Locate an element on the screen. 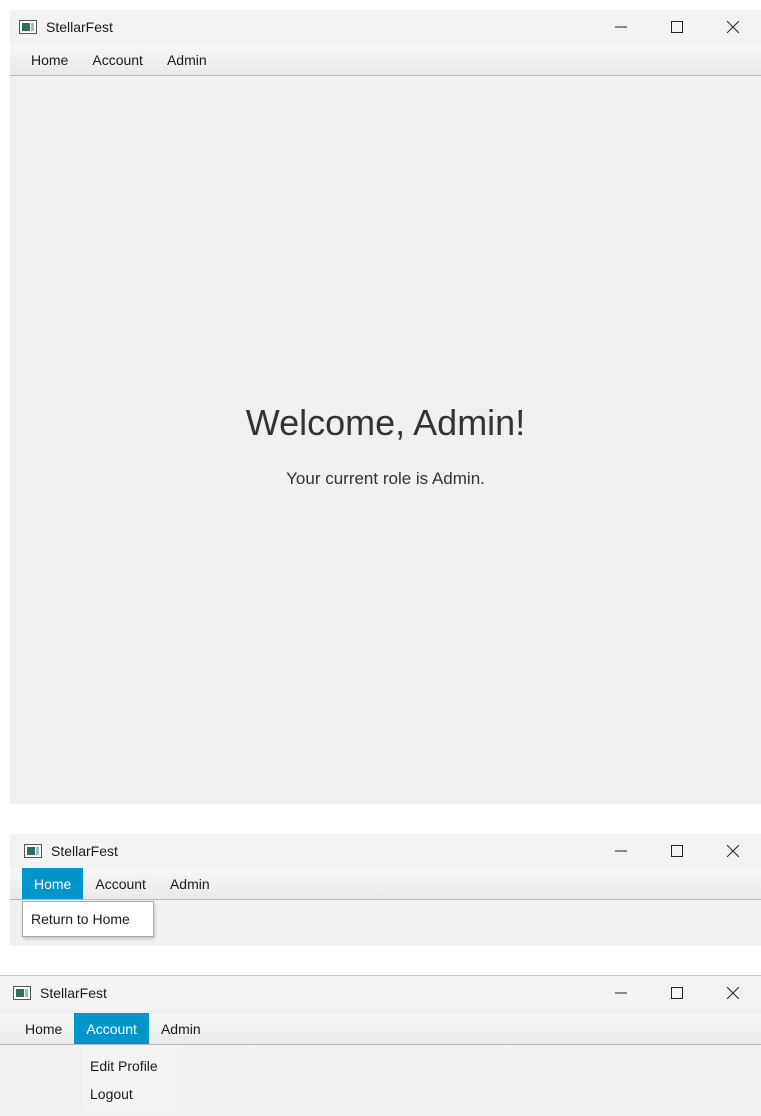 The image size is (761, 1116). menu-item-logout: Logout is located at coordinates (129, 1094).